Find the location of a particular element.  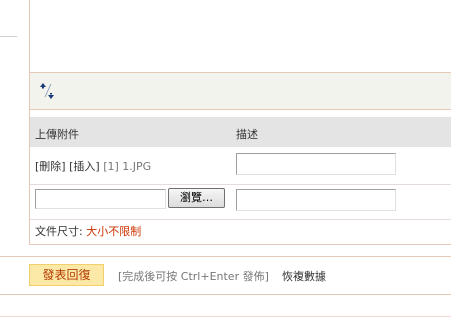

description-heading: 描述 is located at coordinates (247, 134).